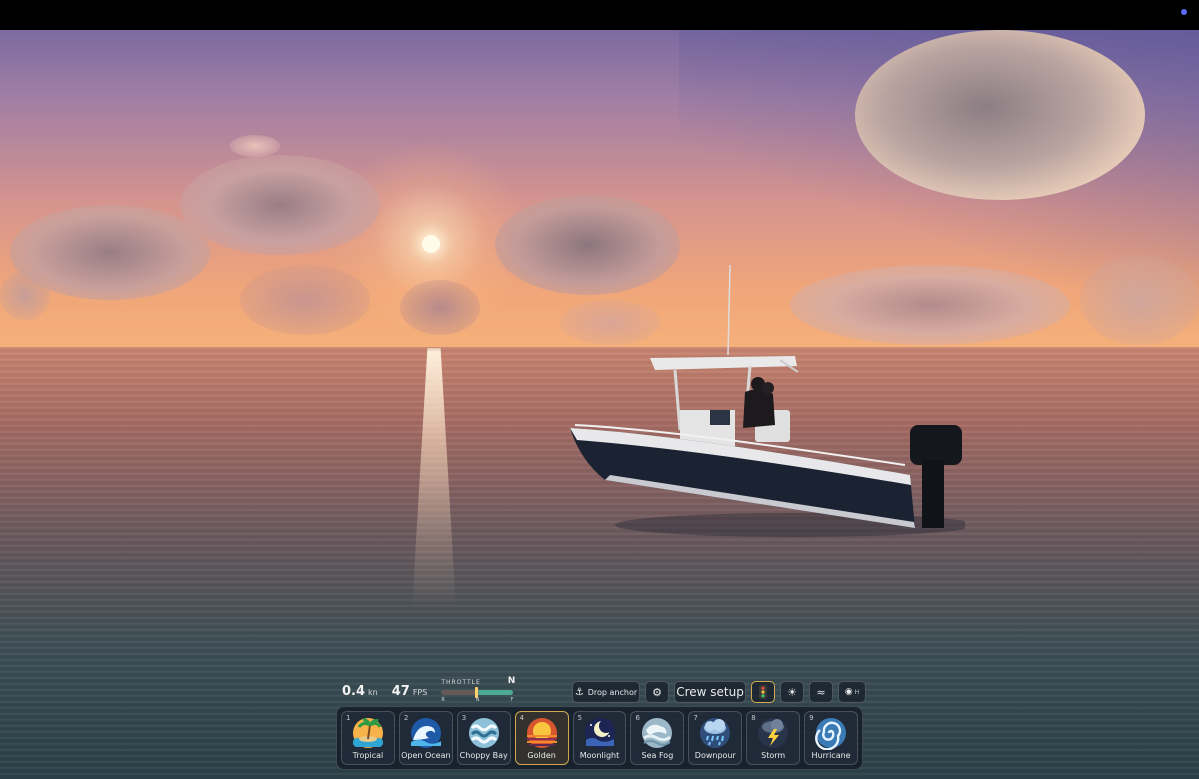 Image resolution: width=1199 pixels, height=779 pixels. What do you see at coordinates (429, 689) in the screenshot?
I see `hud-stats: 0.4 kn 47 FPS THROTTLE N R N F` at bounding box center [429, 689].